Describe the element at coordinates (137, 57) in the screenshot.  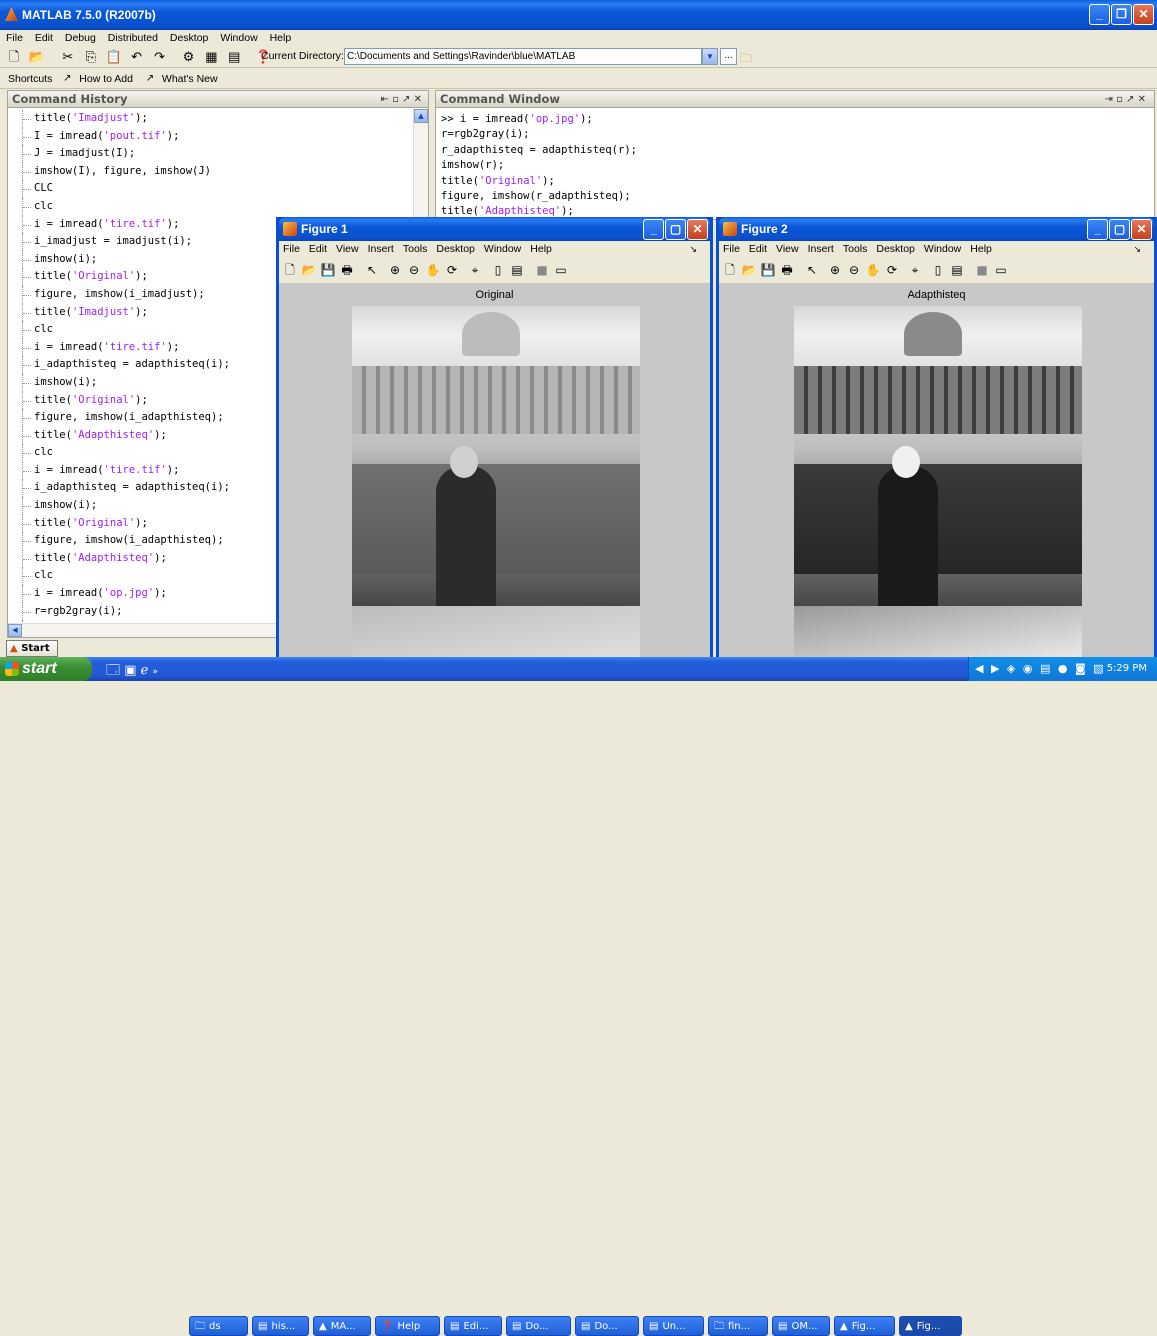
I see `undo-icon: ↶` at that location.